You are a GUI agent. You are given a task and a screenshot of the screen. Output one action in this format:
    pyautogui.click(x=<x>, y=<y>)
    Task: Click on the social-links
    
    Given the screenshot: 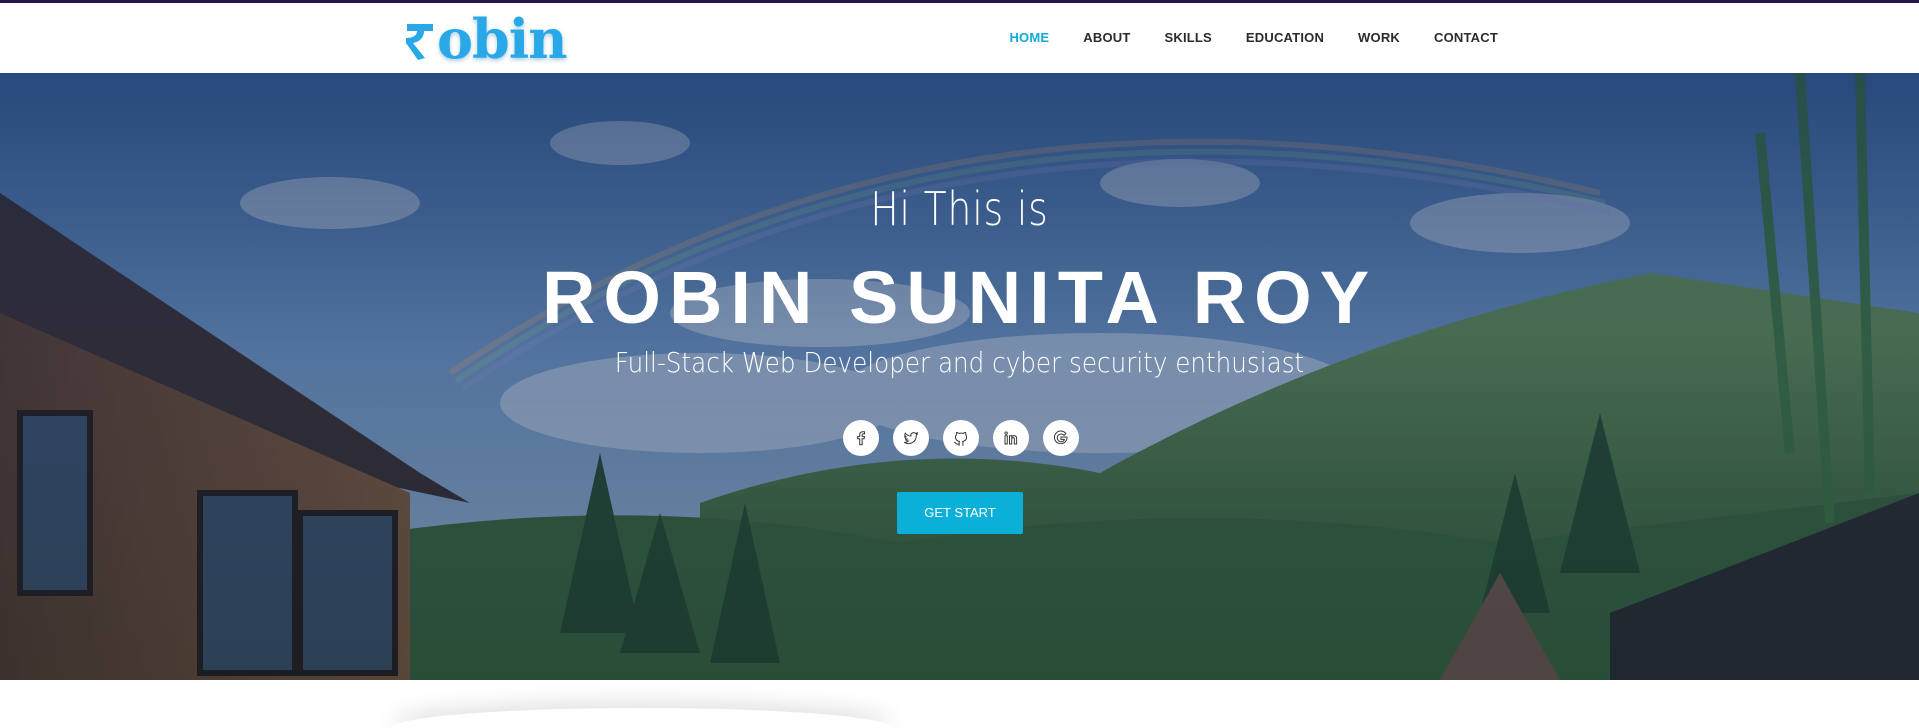 What is the action you would take?
    pyautogui.click(x=961, y=438)
    